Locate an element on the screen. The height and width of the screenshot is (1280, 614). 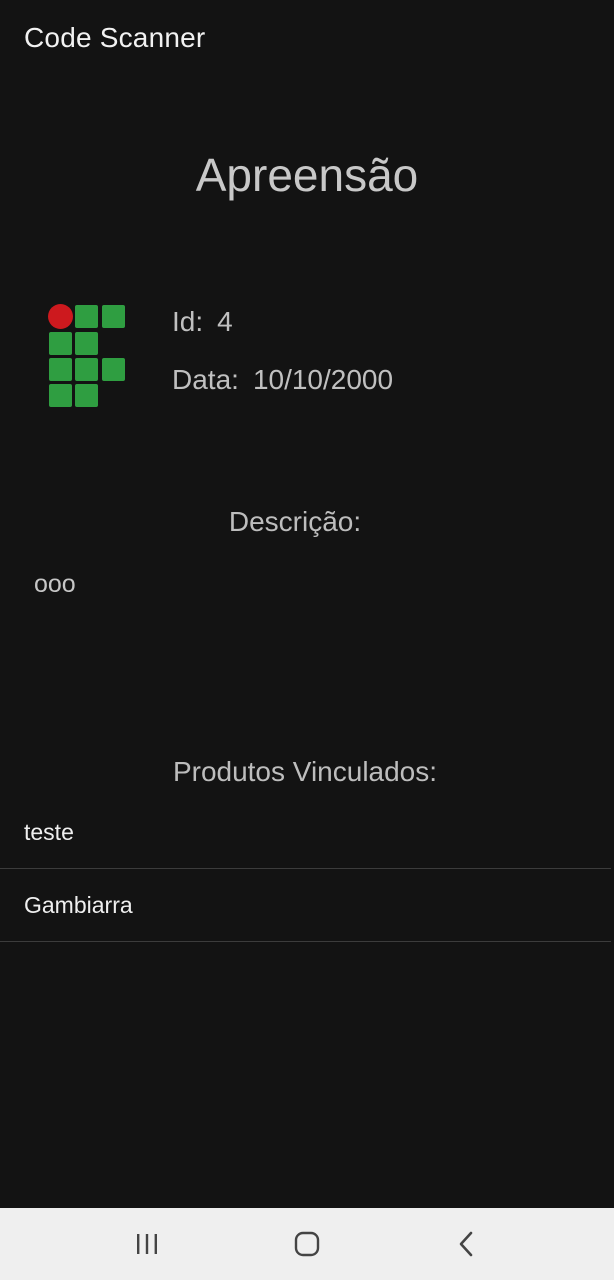
back-button is located at coordinates (467, 1244).